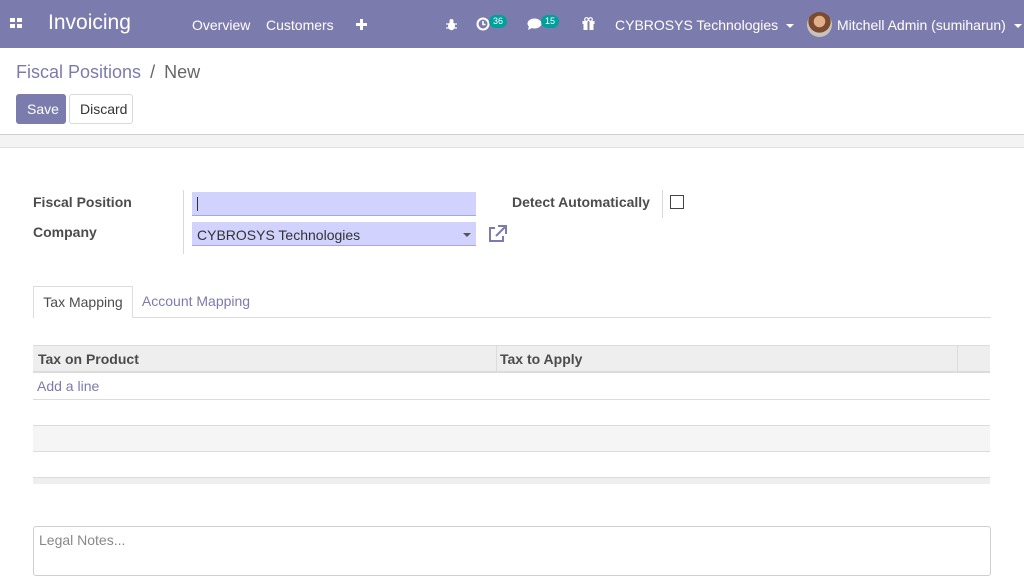  What do you see at coordinates (88, 359) in the screenshot?
I see `column-tax-on-product: Tax on Product` at bounding box center [88, 359].